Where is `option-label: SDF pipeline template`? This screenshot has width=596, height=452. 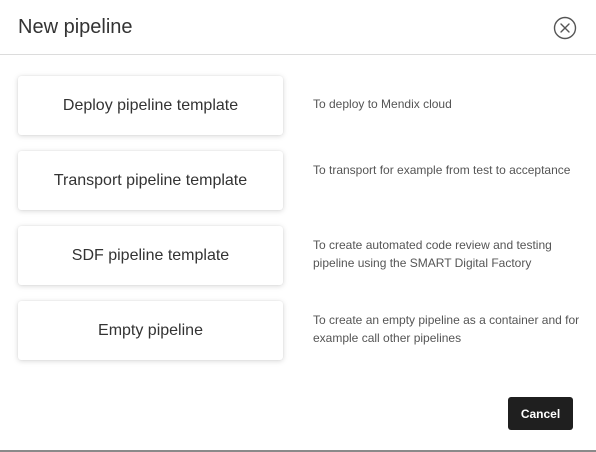
option-label: SDF pipeline template is located at coordinates (150, 255).